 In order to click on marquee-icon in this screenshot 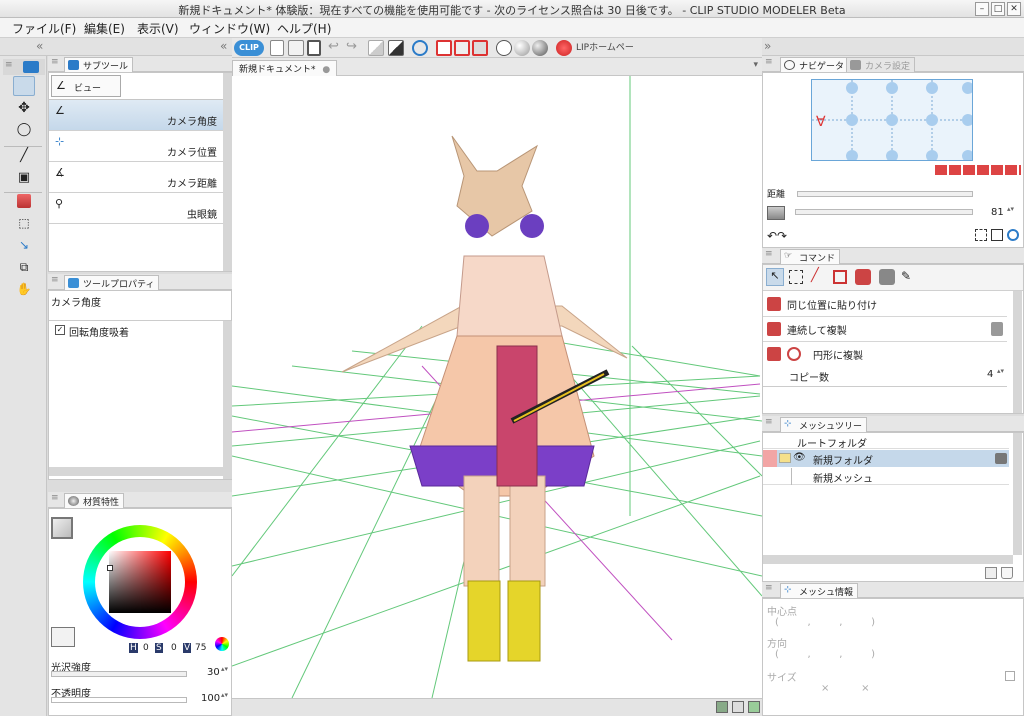, I will do `click(796, 277)`.